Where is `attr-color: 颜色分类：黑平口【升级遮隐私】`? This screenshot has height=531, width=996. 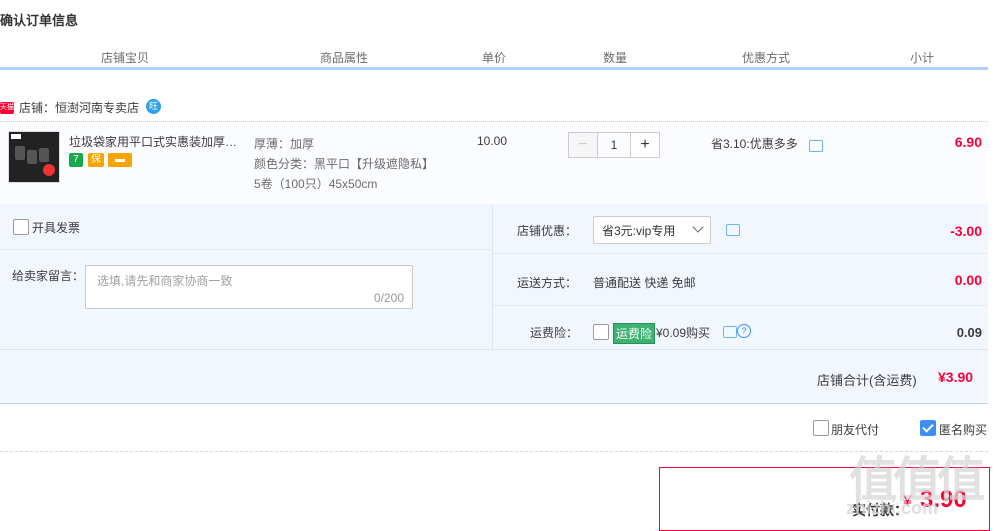 attr-color: 颜色分类：黑平口【升级遮隐私】 is located at coordinates (344, 164).